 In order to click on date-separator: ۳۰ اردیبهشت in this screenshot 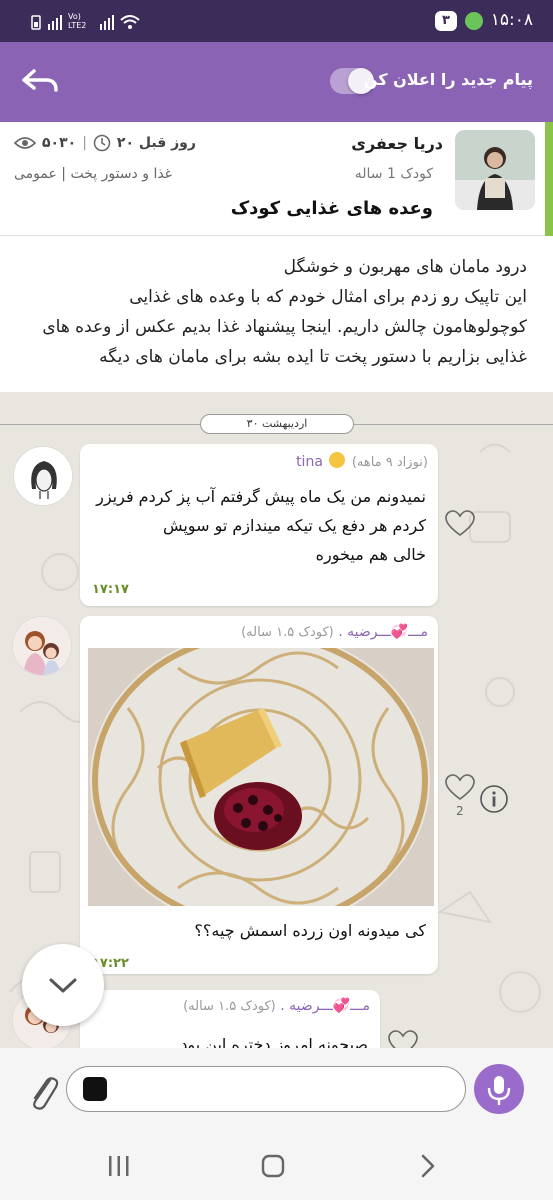, I will do `click(277, 424)`.